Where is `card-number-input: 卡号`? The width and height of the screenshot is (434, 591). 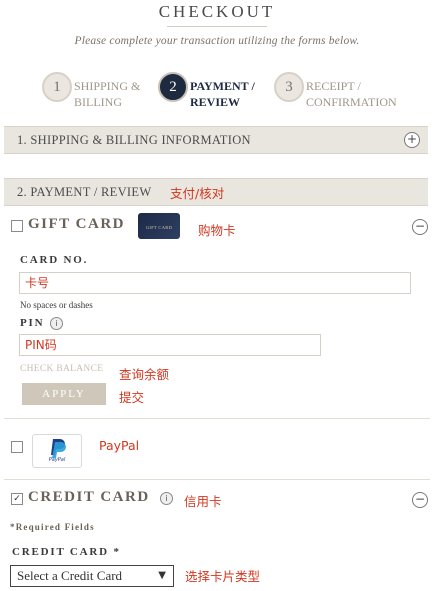
card-number-input: 卡号 is located at coordinates (215, 283).